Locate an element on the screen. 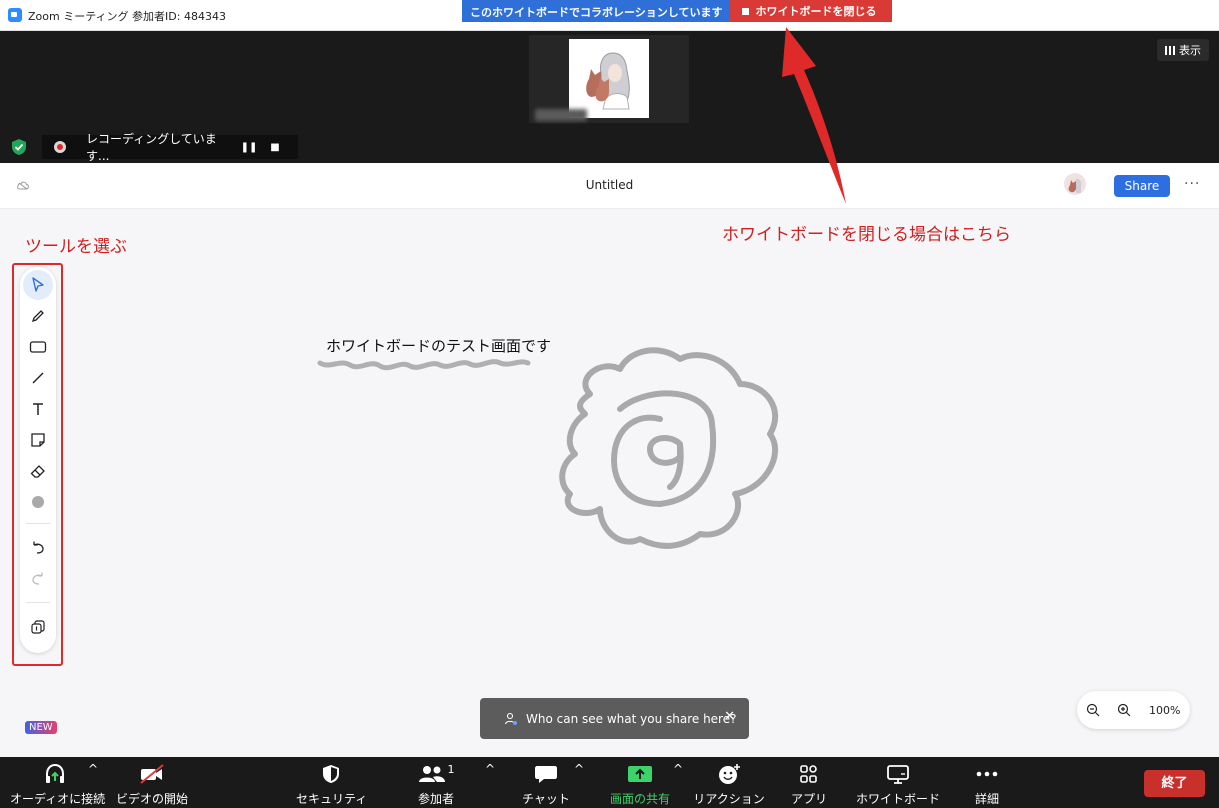  zoom-in-icon is located at coordinates (1123, 710).